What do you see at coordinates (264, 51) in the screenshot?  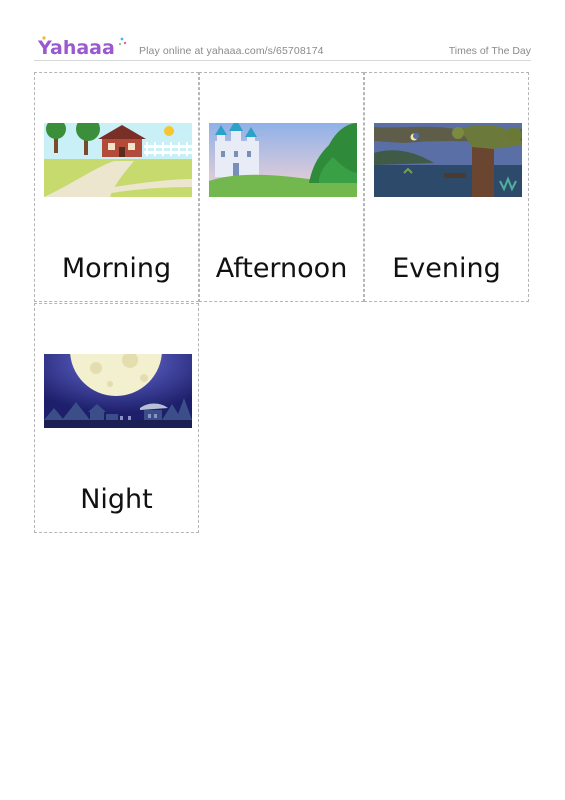 I see `play-online-url: yahaaa.com/s/65708174` at bounding box center [264, 51].